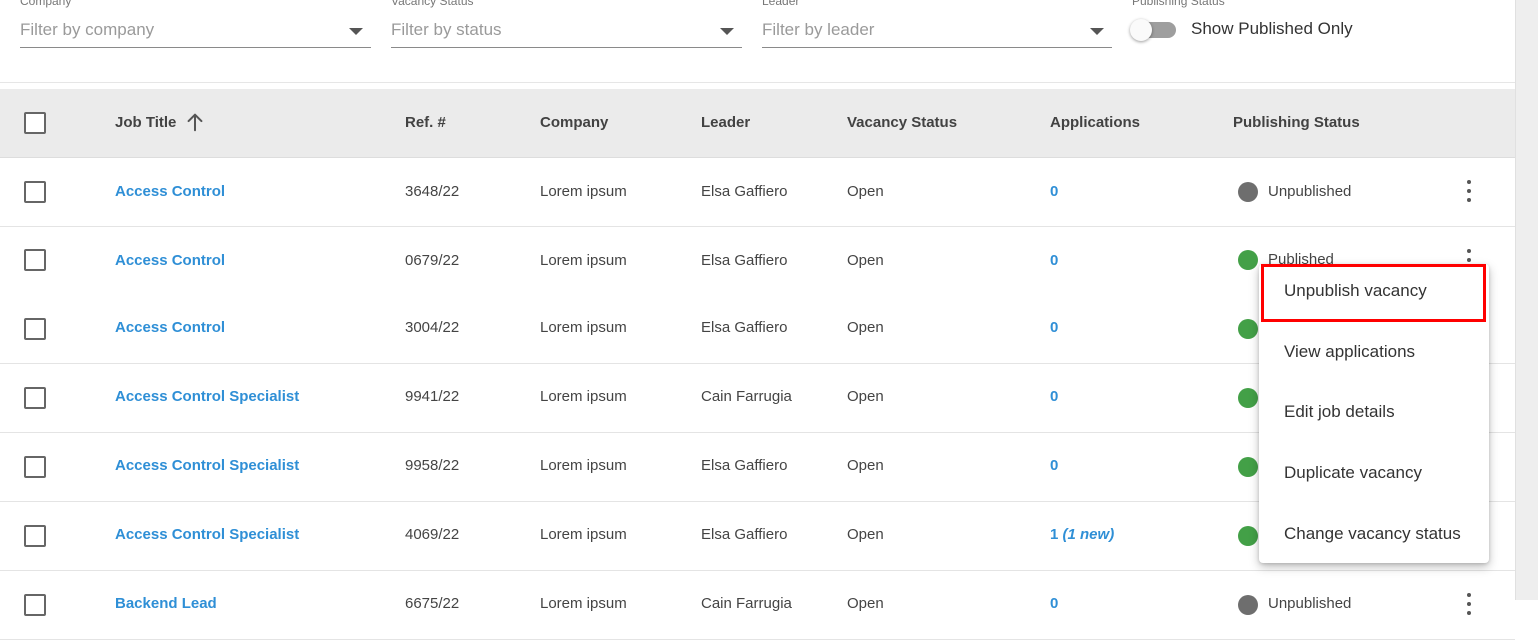  I want to click on show-published-toggle, so click(1154, 30).